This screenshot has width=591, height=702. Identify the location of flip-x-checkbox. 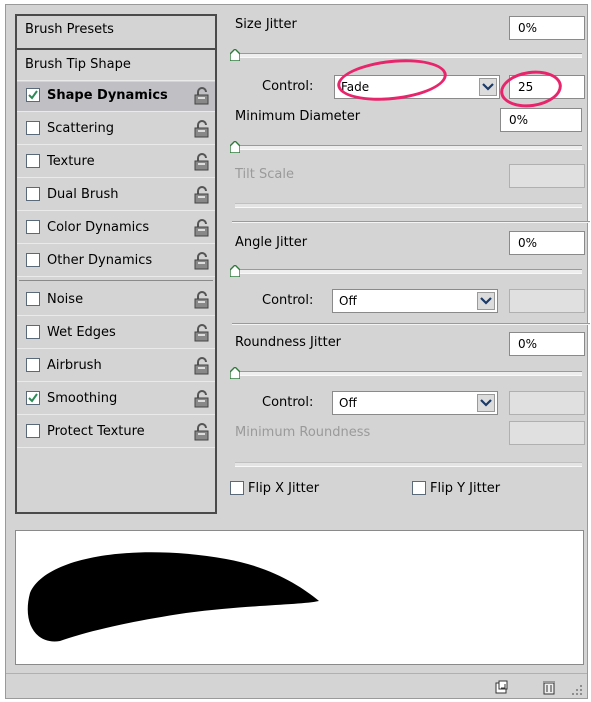
(237, 488).